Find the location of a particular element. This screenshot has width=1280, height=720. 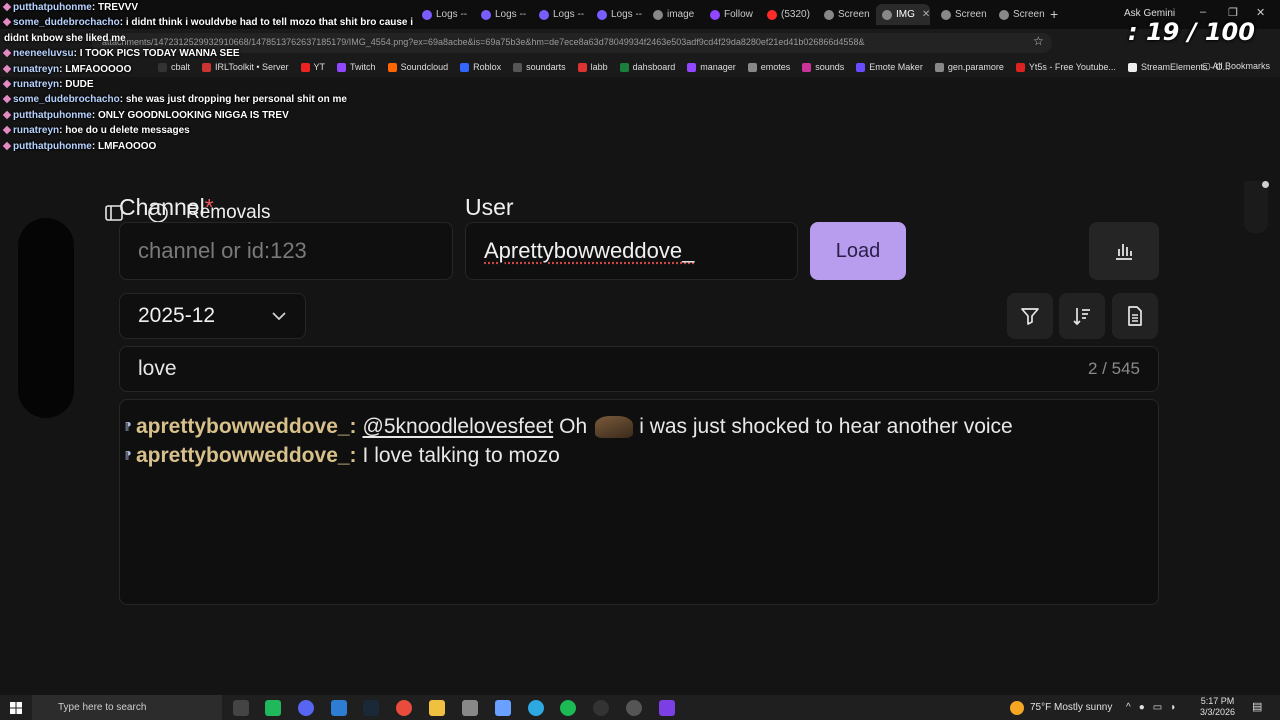

browser-tab: Follow is located at coordinates (732, 14).